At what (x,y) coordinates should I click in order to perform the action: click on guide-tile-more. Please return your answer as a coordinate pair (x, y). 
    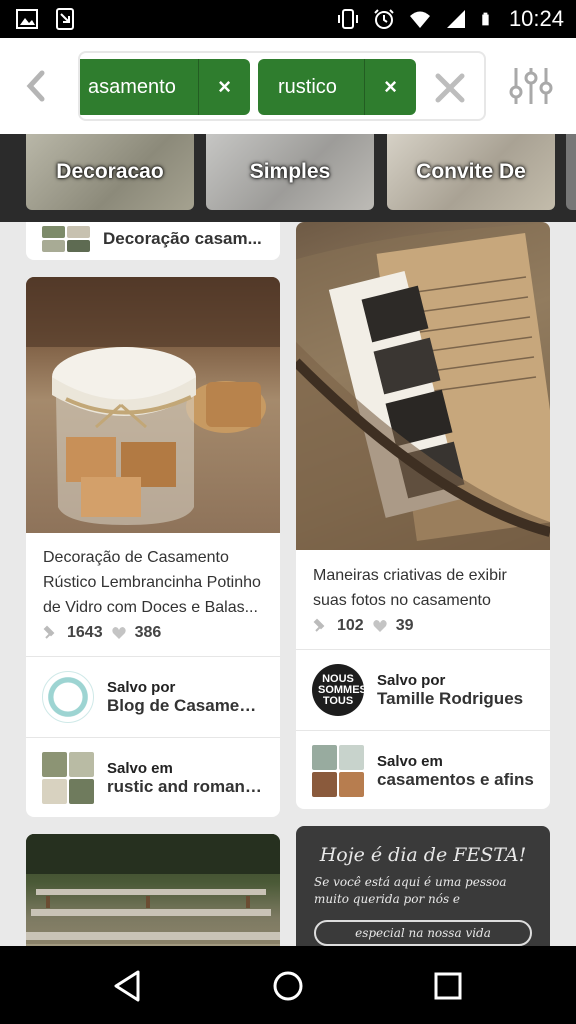
    Looking at the image, I should click on (571, 172).